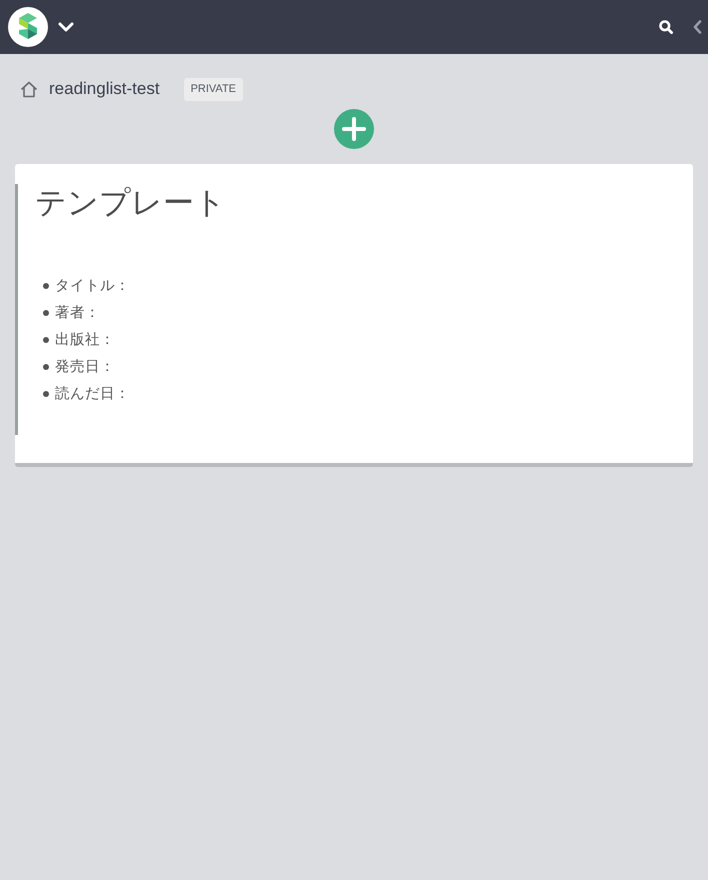  What do you see at coordinates (131, 203) in the screenshot?
I see `note-heading: テンプレート` at bounding box center [131, 203].